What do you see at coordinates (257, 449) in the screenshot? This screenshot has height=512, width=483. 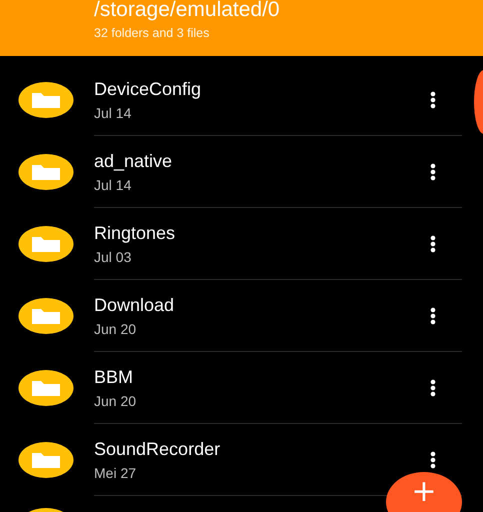 I see `folder-name: SoundRecorder` at bounding box center [257, 449].